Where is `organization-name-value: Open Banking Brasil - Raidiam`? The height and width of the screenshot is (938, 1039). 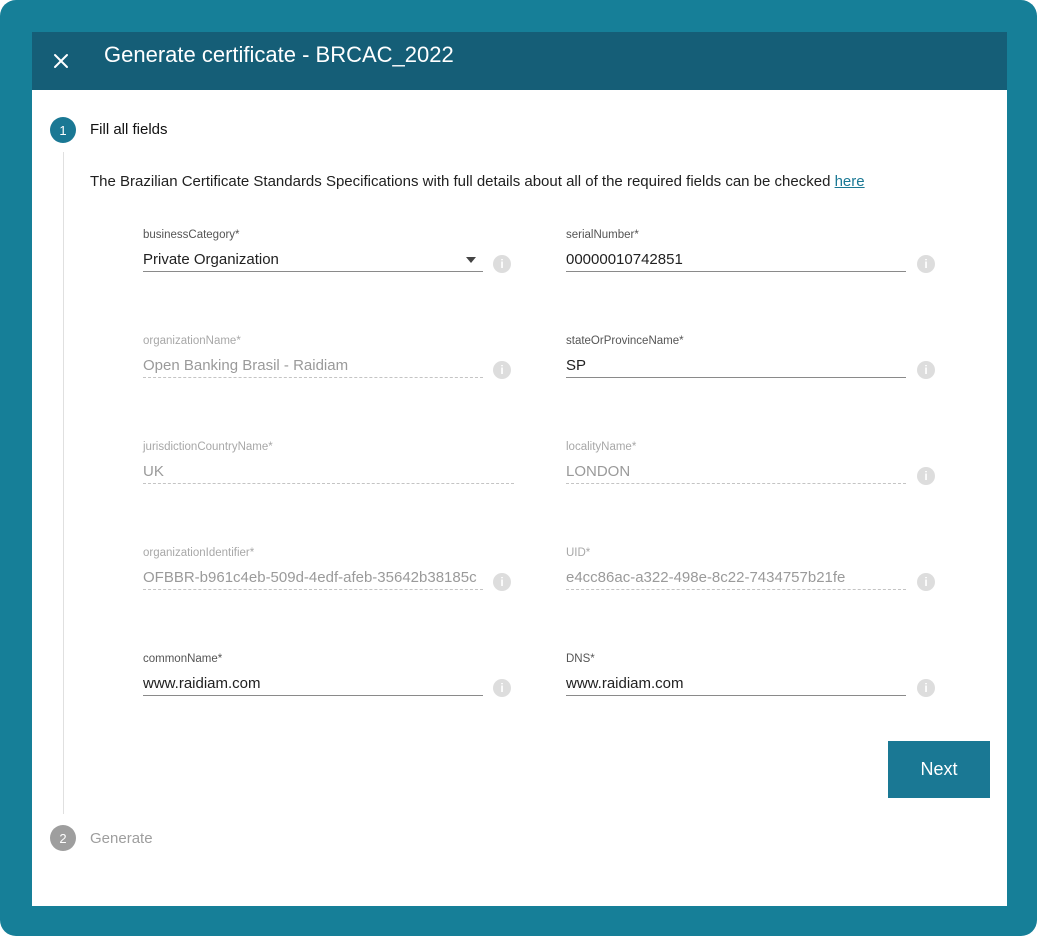
organization-name-value: Open Banking Brasil - Raidiam is located at coordinates (313, 366).